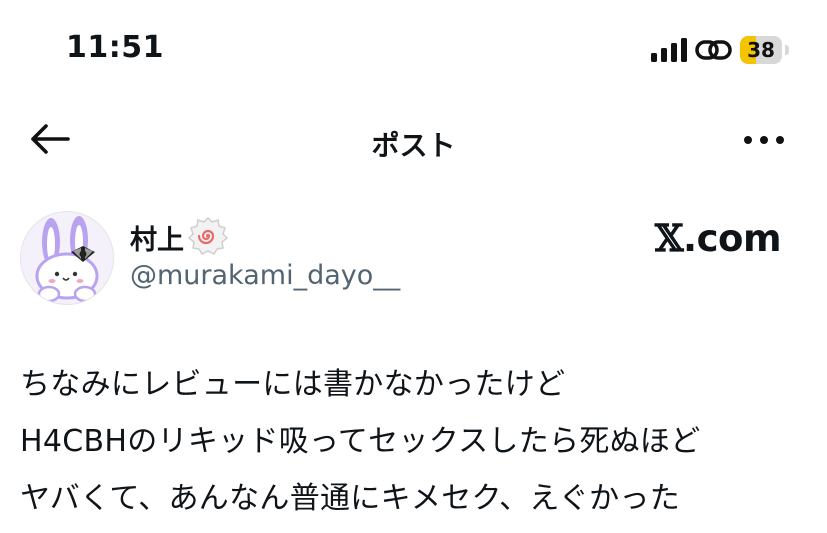 This screenshot has height=533, width=827. What do you see at coordinates (669, 238) in the screenshot?
I see `x-logo-icon: 𝕏` at bounding box center [669, 238].